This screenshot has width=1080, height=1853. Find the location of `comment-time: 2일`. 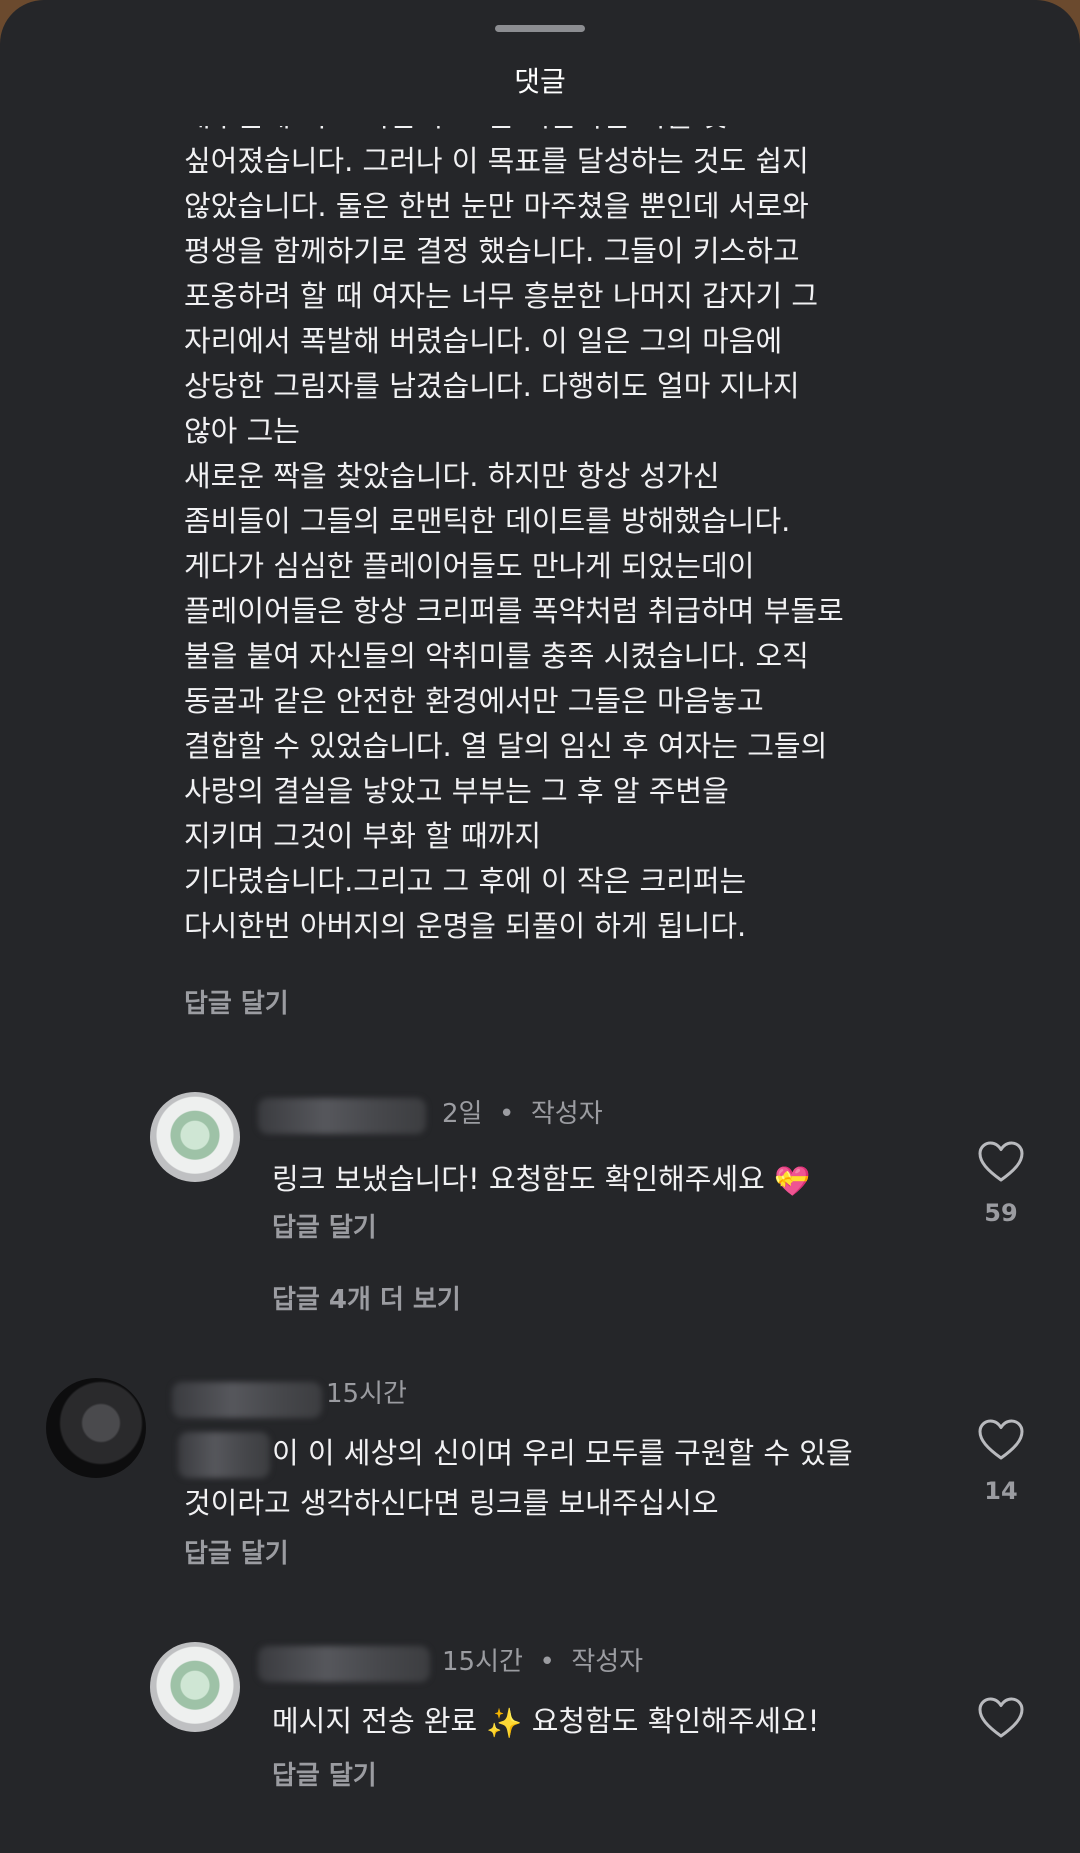

comment-time: 2일 is located at coordinates (462, 1114).